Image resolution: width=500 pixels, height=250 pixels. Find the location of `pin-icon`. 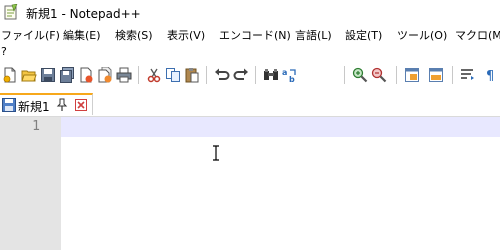

pin-icon is located at coordinates (62, 105).